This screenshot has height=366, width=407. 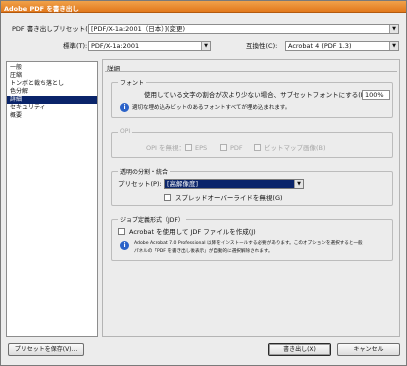 I want to click on sidebar-item-summary: 概要, so click(x=52, y=116).